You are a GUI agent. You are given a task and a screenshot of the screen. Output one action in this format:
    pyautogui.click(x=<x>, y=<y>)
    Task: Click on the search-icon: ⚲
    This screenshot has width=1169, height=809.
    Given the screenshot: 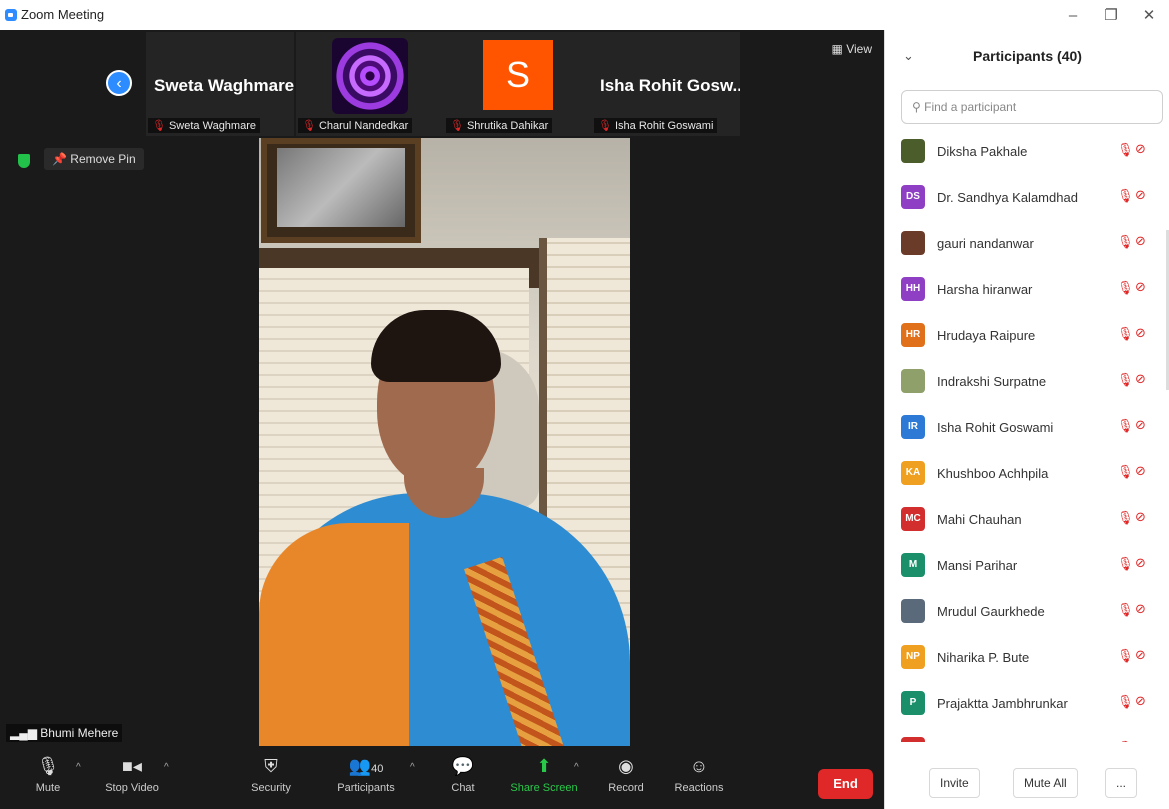 What is the action you would take?
    pyautogui.click(x=918, y=107)
    